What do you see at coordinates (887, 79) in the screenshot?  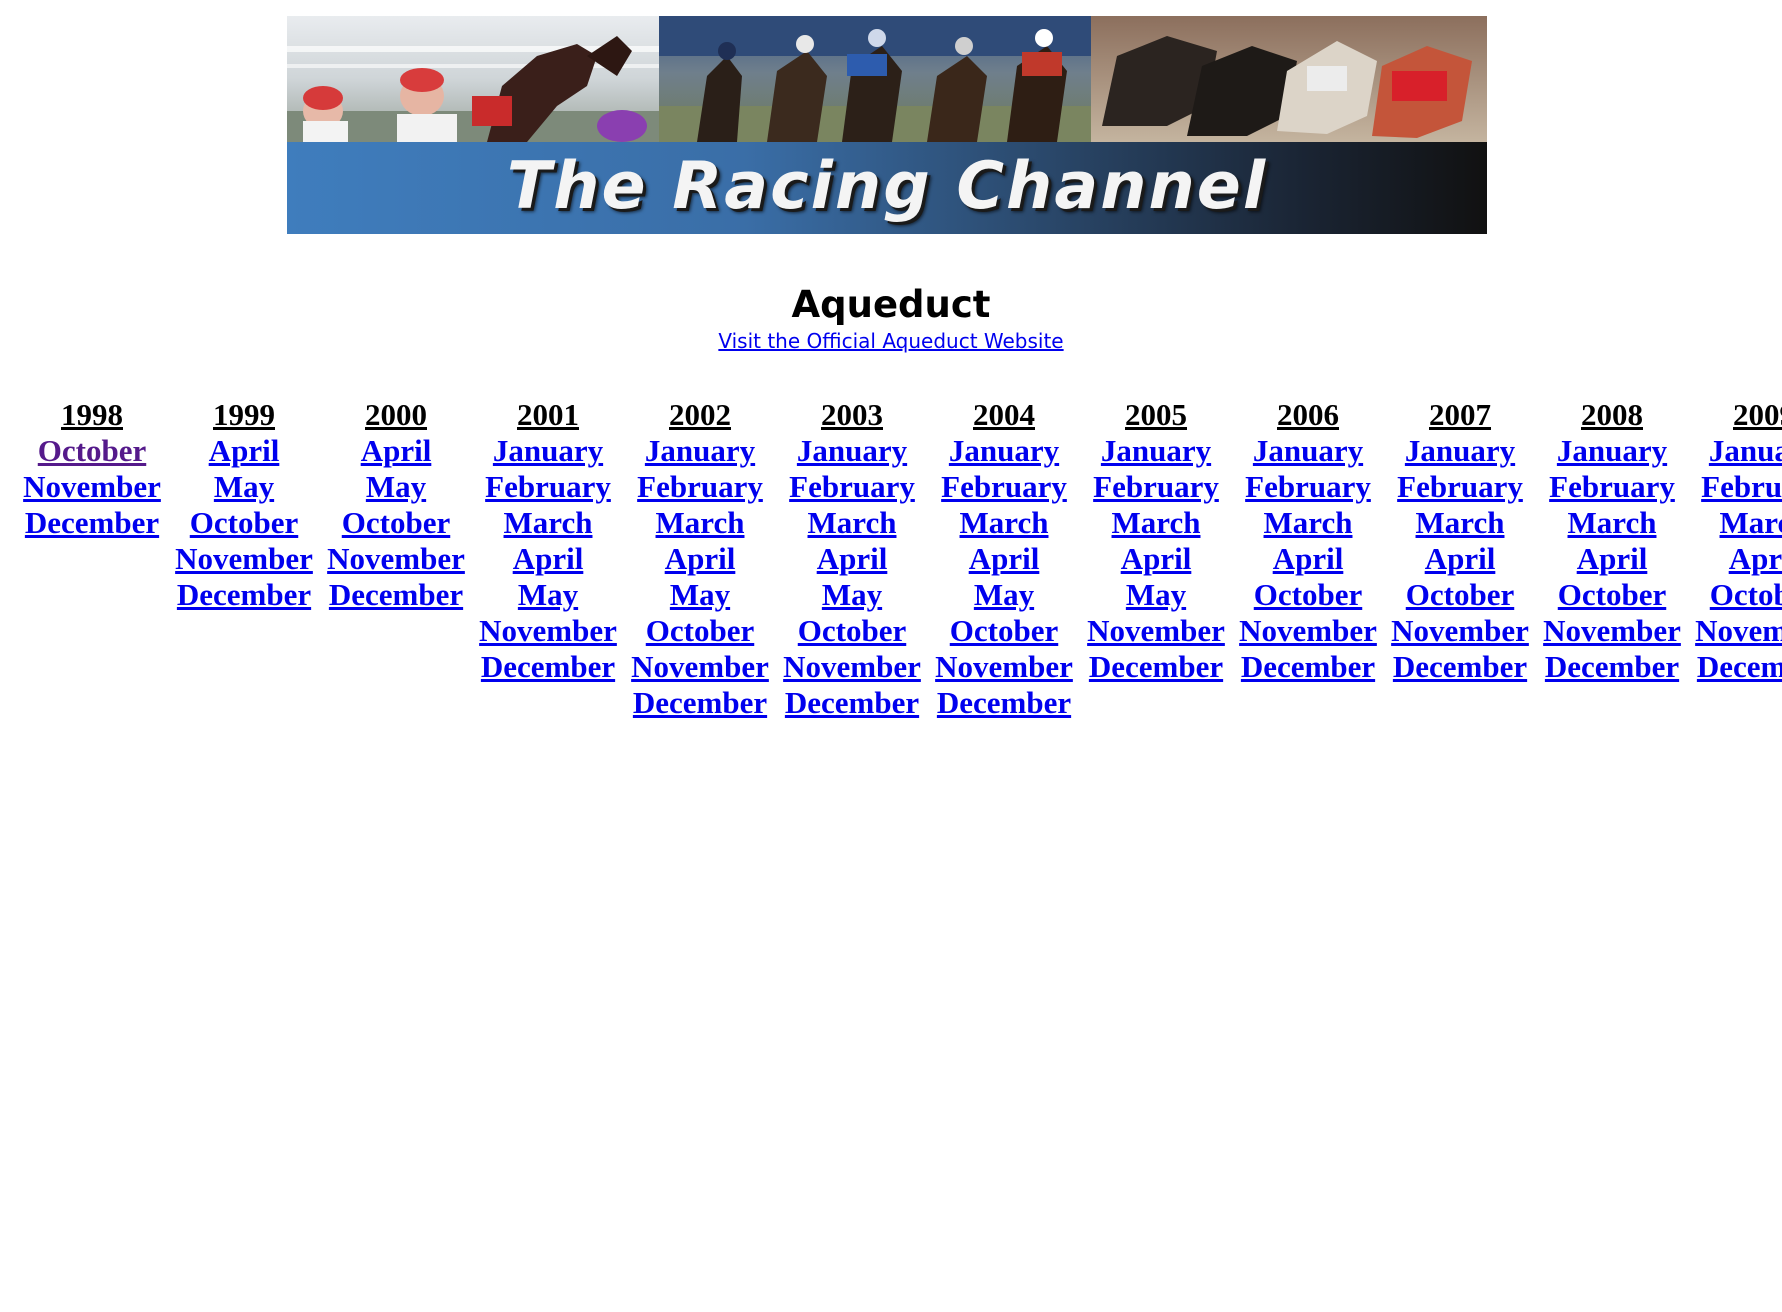 I see `racing-photo-strip` at bounding box center [887, 79].